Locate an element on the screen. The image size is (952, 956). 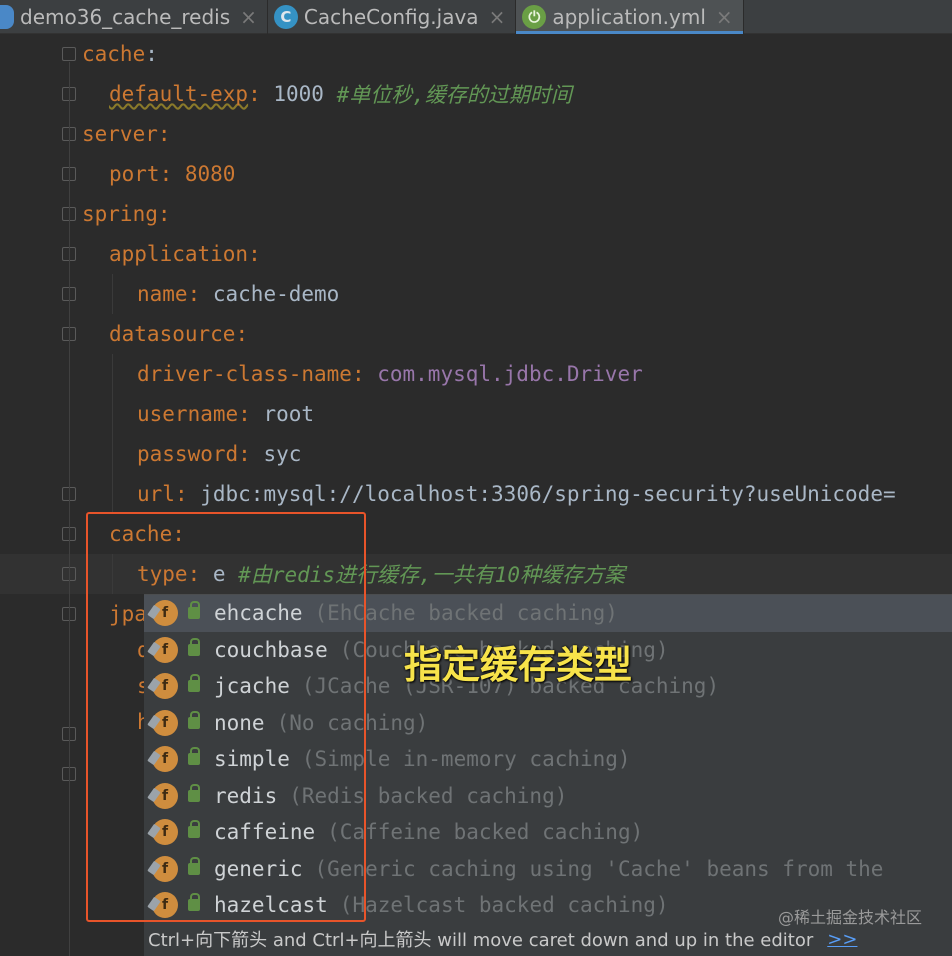
code-line: name: cache-demo is located at coordinates (238, 294).